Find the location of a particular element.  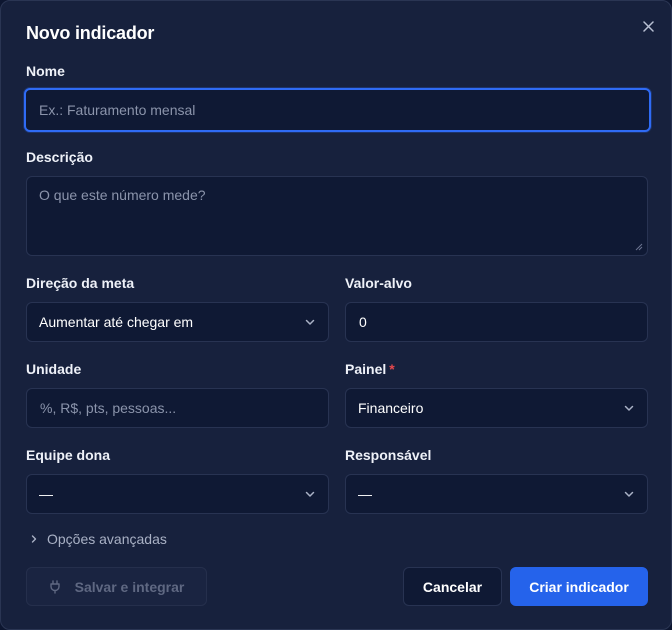

save-and-integrate-button: Salvar e integrar is located at coordinates (116, 586).